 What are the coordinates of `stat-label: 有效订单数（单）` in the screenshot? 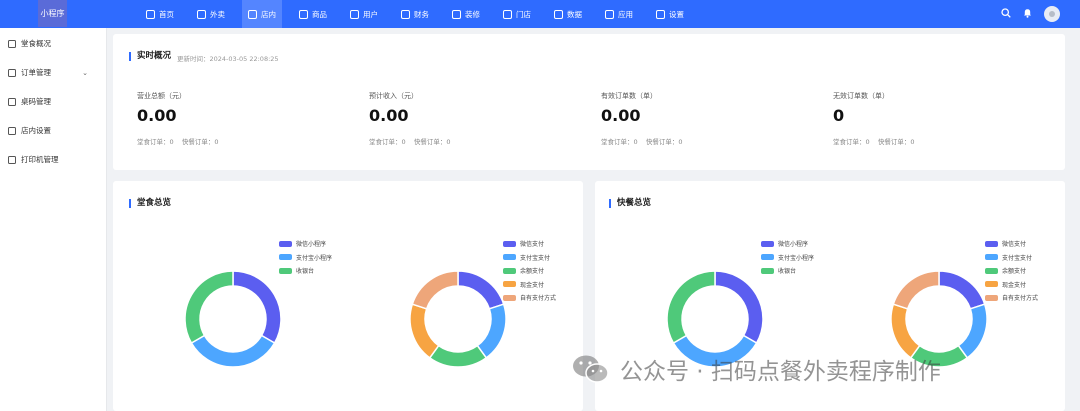 It's located at (629, 96).